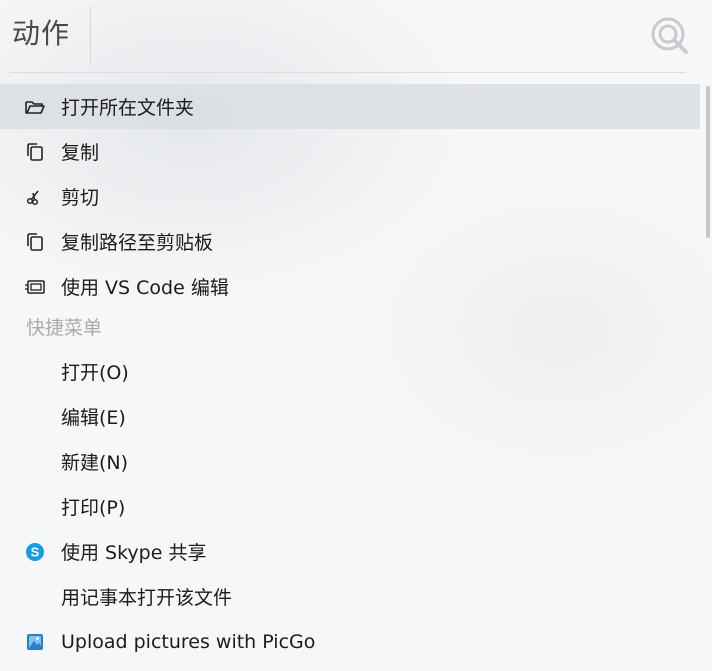 The image size is (712, 671). I want to click on page-title: 动作, so click(41, 33).